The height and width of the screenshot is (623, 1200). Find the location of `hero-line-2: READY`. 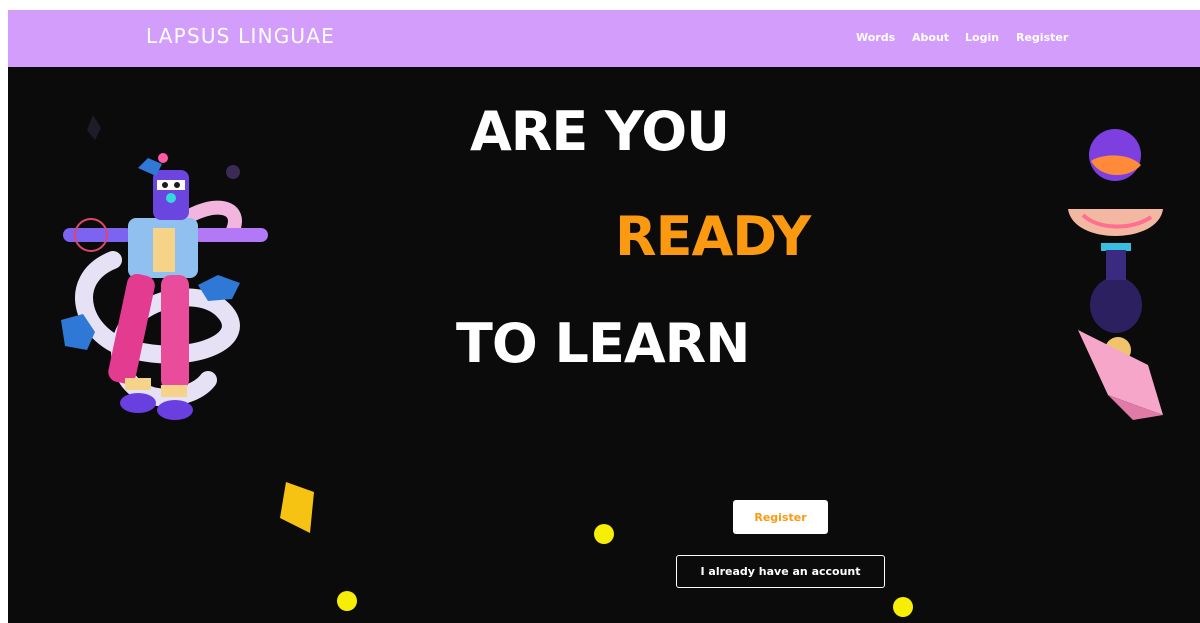

hero-line-2: READY is located at coordinates (713, 236).